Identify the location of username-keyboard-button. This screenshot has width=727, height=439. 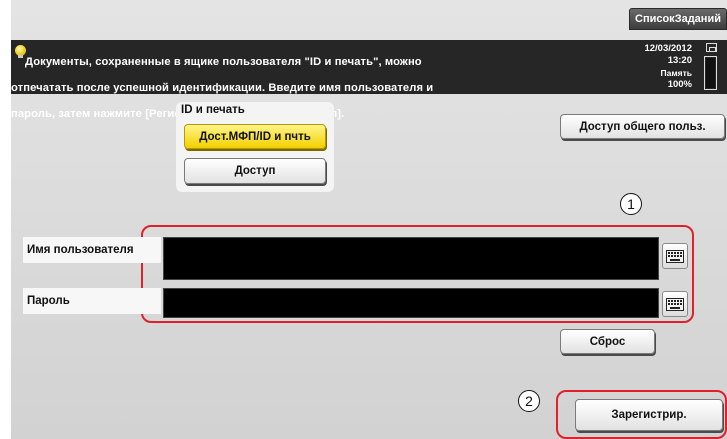
(675, 256).